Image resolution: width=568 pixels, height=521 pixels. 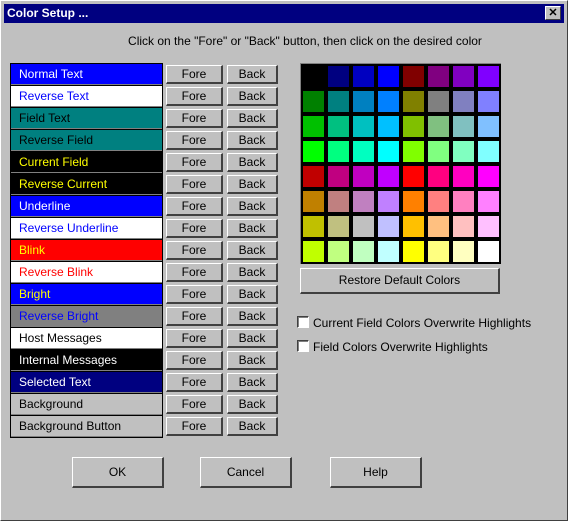 What do you see at coordinates (86, 118) in the screenshot?
I see `color-item-field-text: Field Text` at bounding box center [86, 118].